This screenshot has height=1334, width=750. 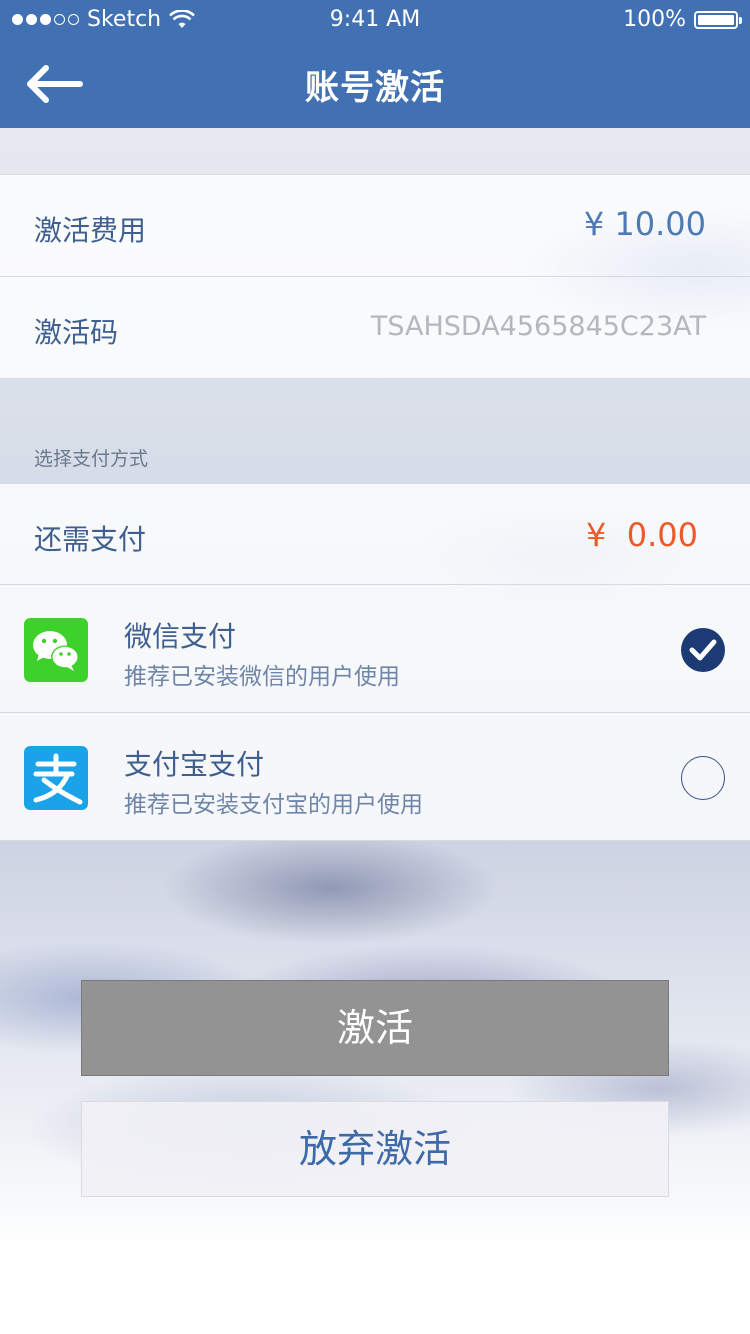 I want to click on checkmark-icon, so click(x=703, y=650).